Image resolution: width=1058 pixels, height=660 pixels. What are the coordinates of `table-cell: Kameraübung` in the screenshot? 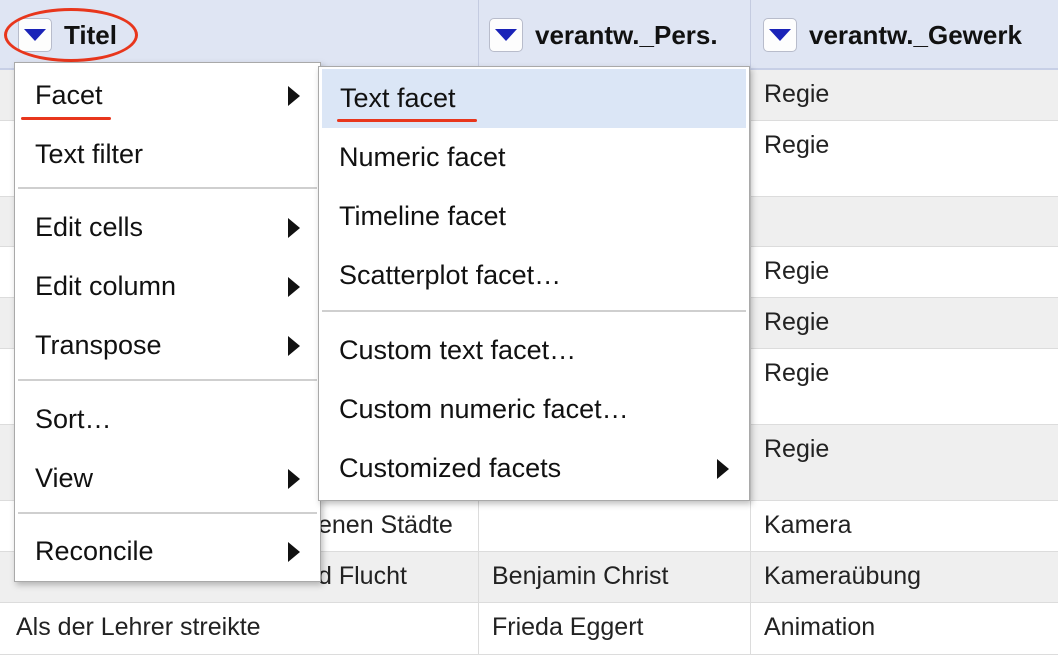 It's located at (904, 577).